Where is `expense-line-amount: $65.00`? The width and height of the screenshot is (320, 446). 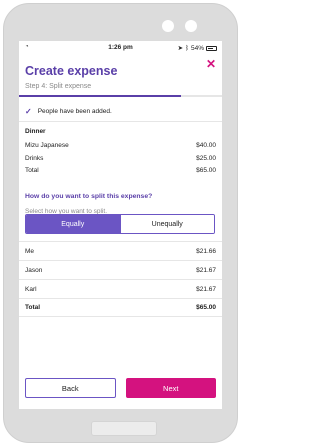
expense-line-amount: $65.00 is located at coordinates (206, 170).